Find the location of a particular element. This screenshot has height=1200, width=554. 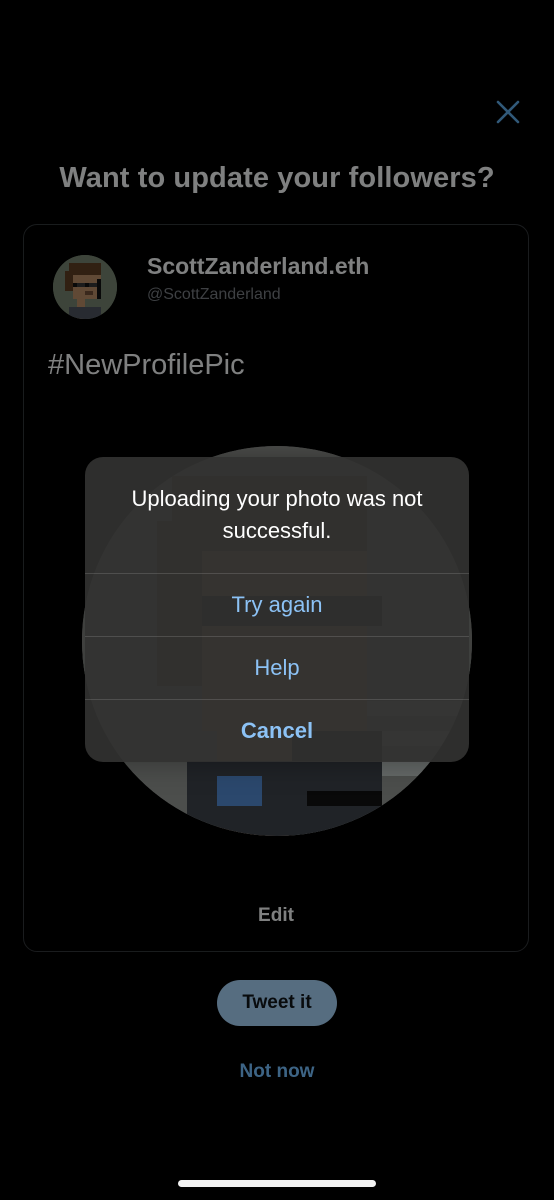

user-handle: @ScottZanderland is located at coordinates (214, 294).